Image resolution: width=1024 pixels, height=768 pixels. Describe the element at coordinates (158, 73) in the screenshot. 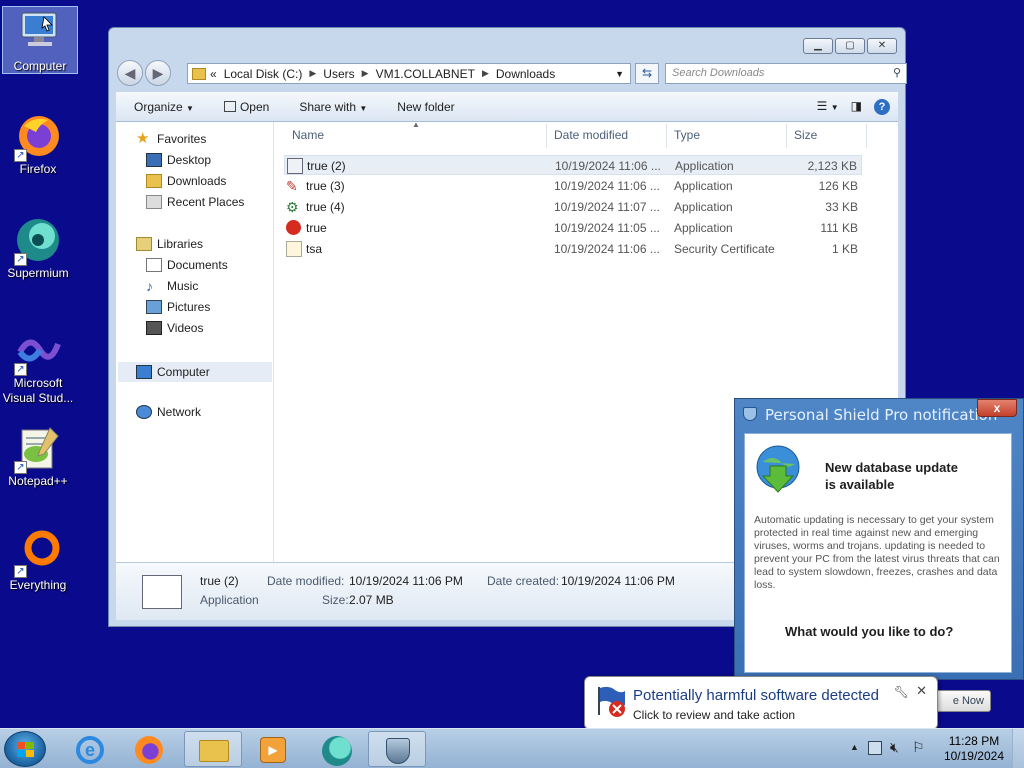

I see `forward-button: ▶` at that location.